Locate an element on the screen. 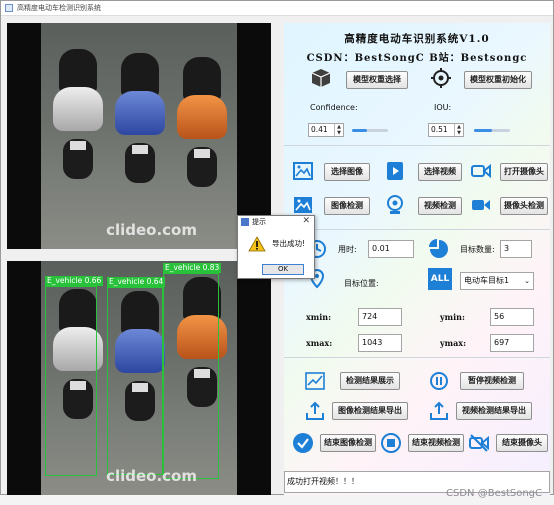  video-file-icon is located at coordinates (395, 171).